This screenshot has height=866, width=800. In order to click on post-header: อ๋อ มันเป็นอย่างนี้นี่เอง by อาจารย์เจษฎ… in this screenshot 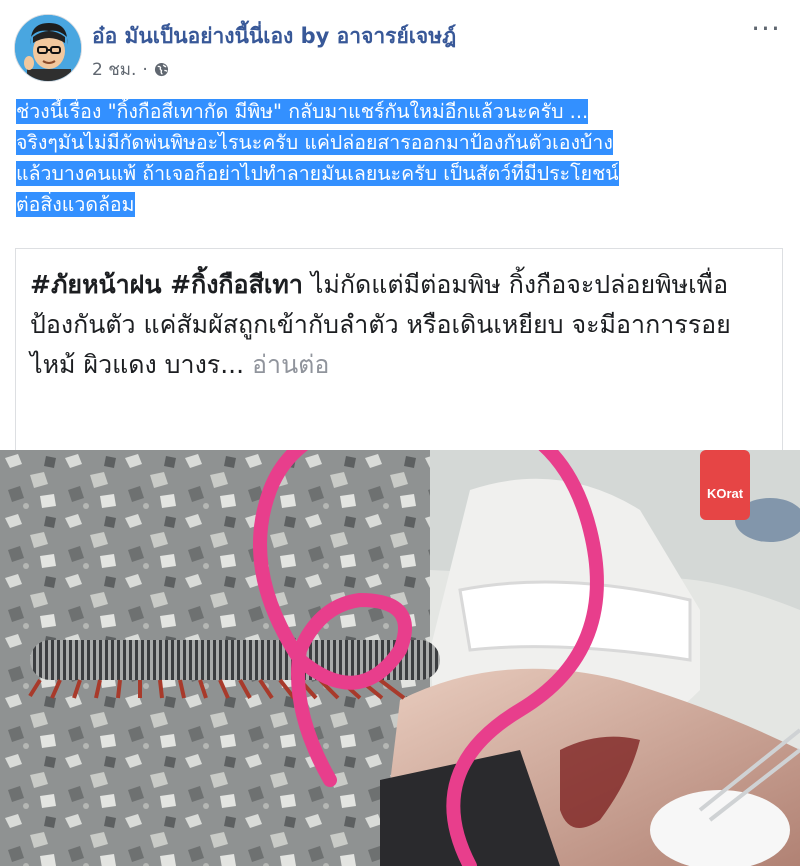, I will do `click(400, 47)`.